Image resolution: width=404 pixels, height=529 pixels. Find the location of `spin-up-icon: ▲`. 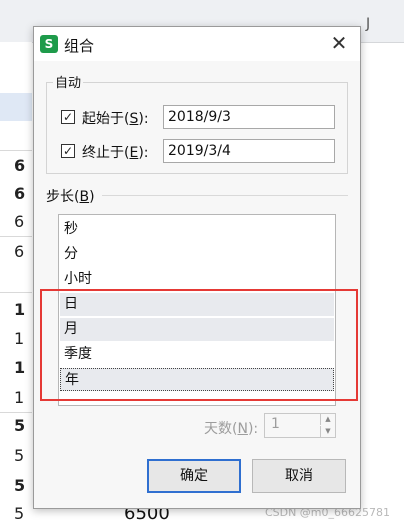

spin-up-icon: ▲ is located at coordinates (327, 419).